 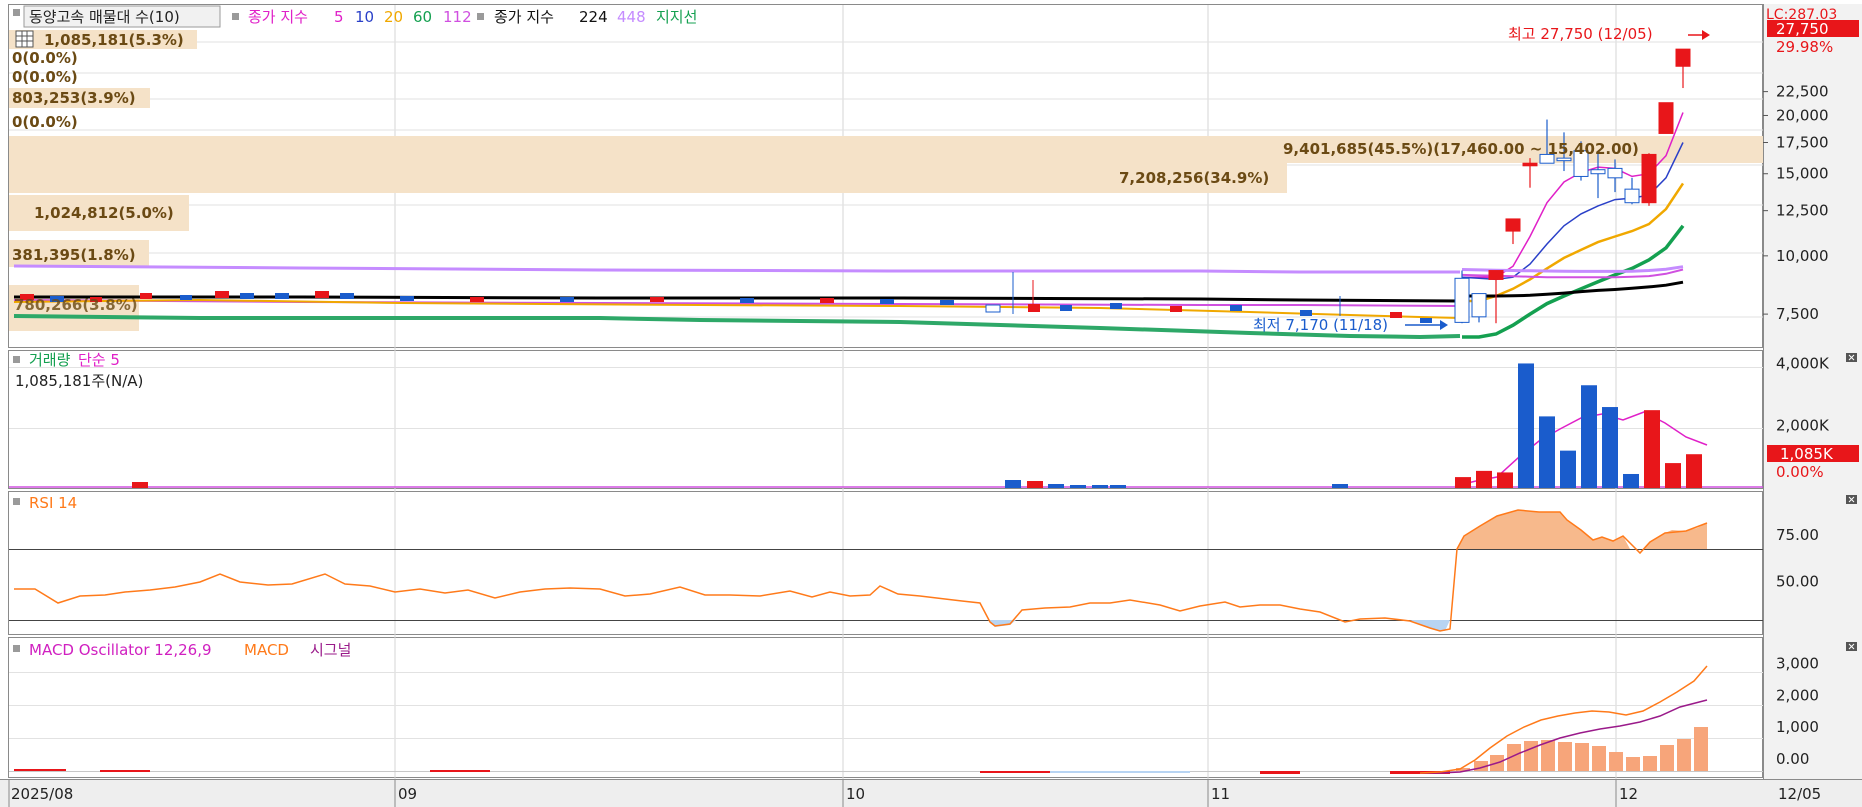 I want to click on price-tick-label: 12,500, so click(x=1802, y=211).